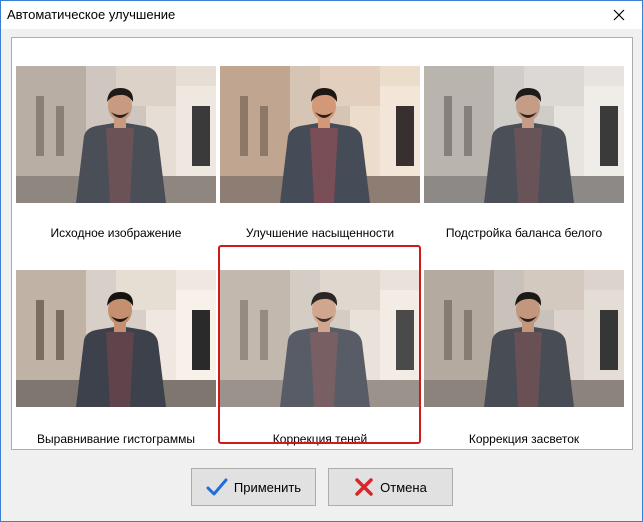  I want to click on cancel-button-label: Отмена, so click(403, 487).